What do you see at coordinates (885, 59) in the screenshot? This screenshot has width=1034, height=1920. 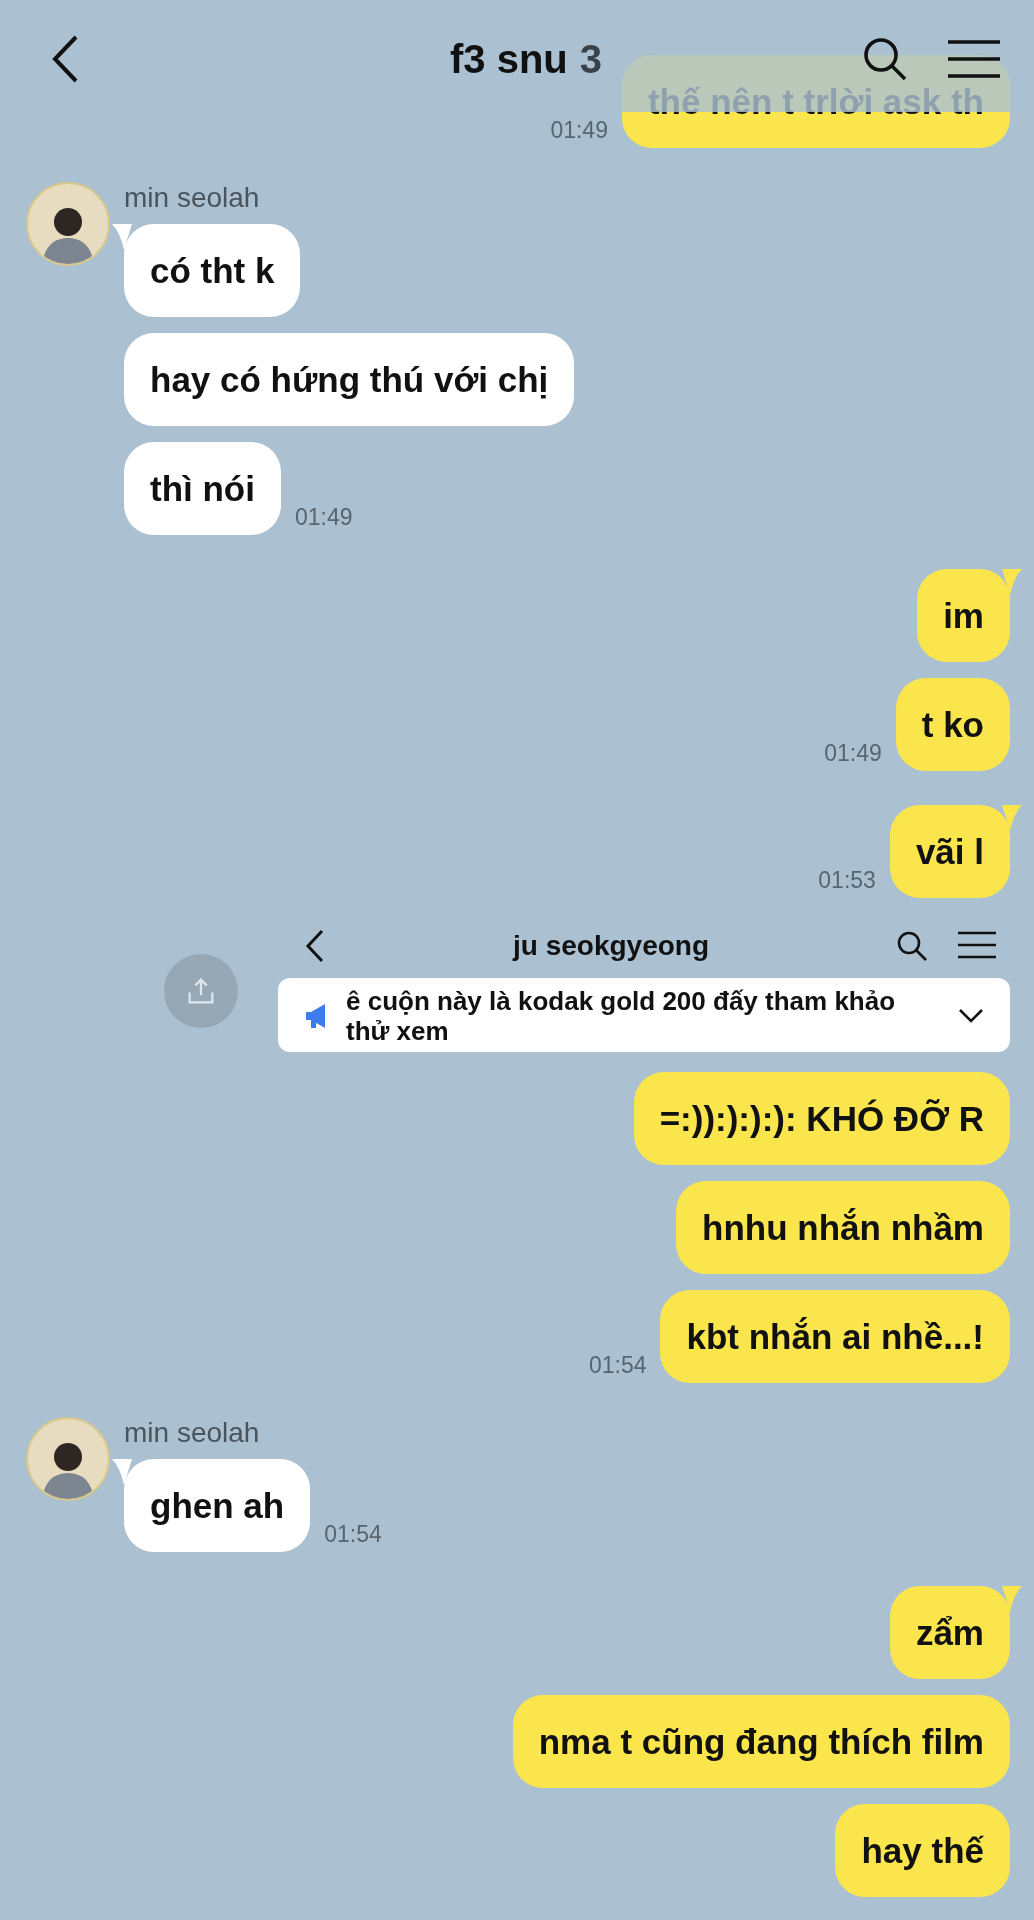 I see `search-button` at bounding box center [885, 59].